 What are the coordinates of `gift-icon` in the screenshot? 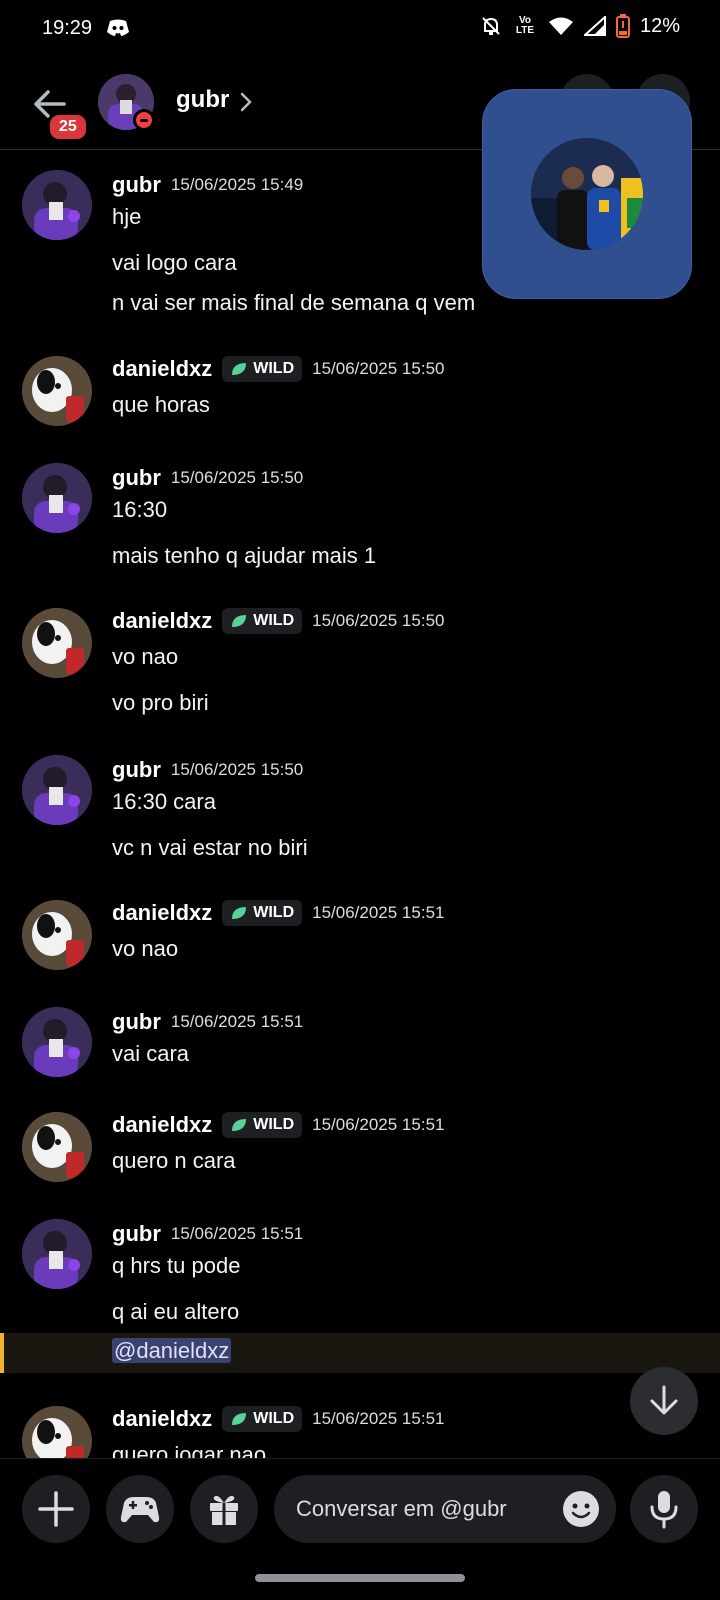 It's located at (224, 1510).